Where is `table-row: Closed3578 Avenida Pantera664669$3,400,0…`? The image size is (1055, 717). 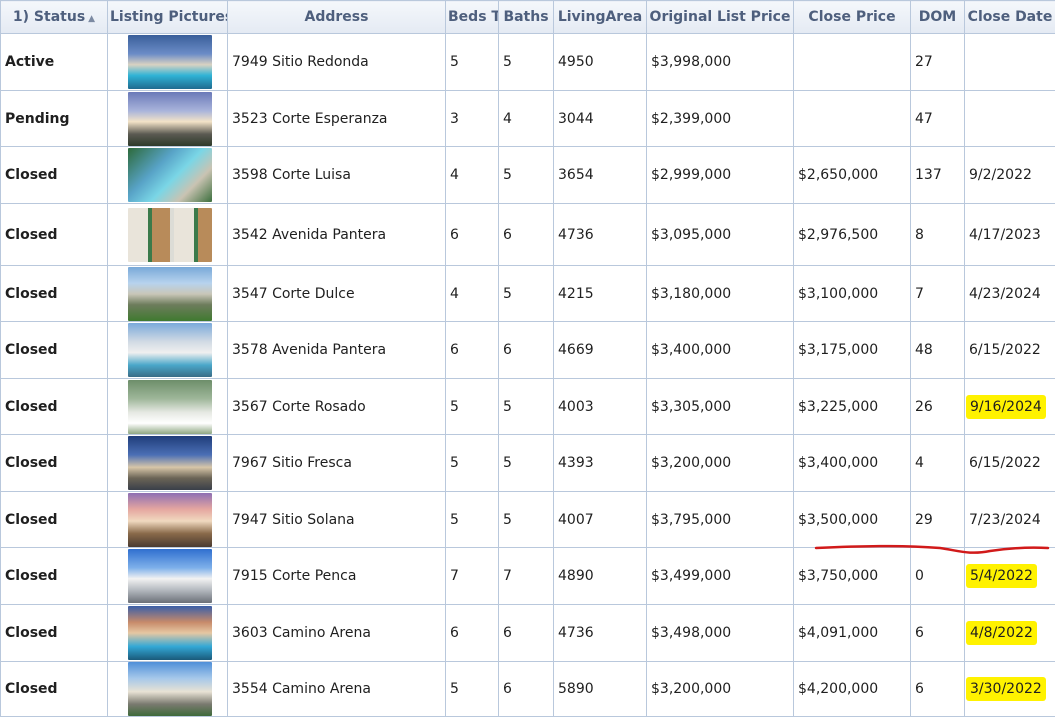
table-row: Closed3578 Avenida Pantera664669$3,400,0… is located at coordinates (528, 350).